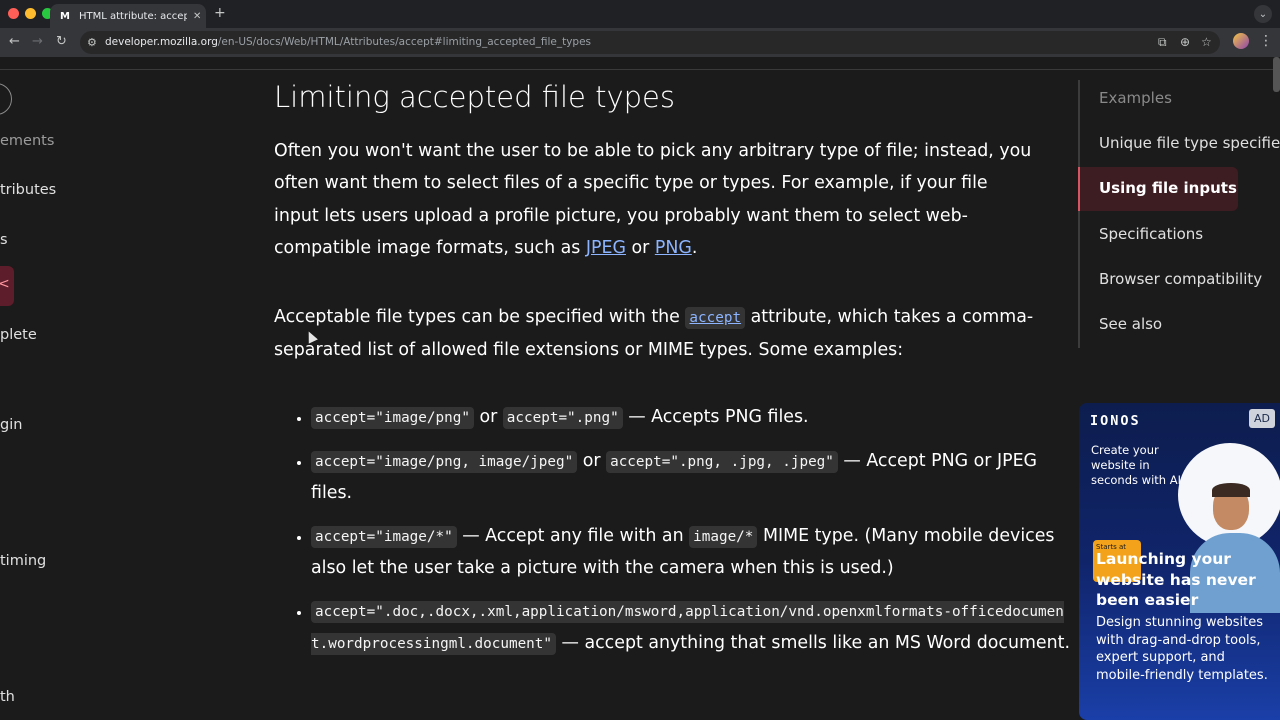  I want to click on sidebar-toggle-icon, so click(6, 99).